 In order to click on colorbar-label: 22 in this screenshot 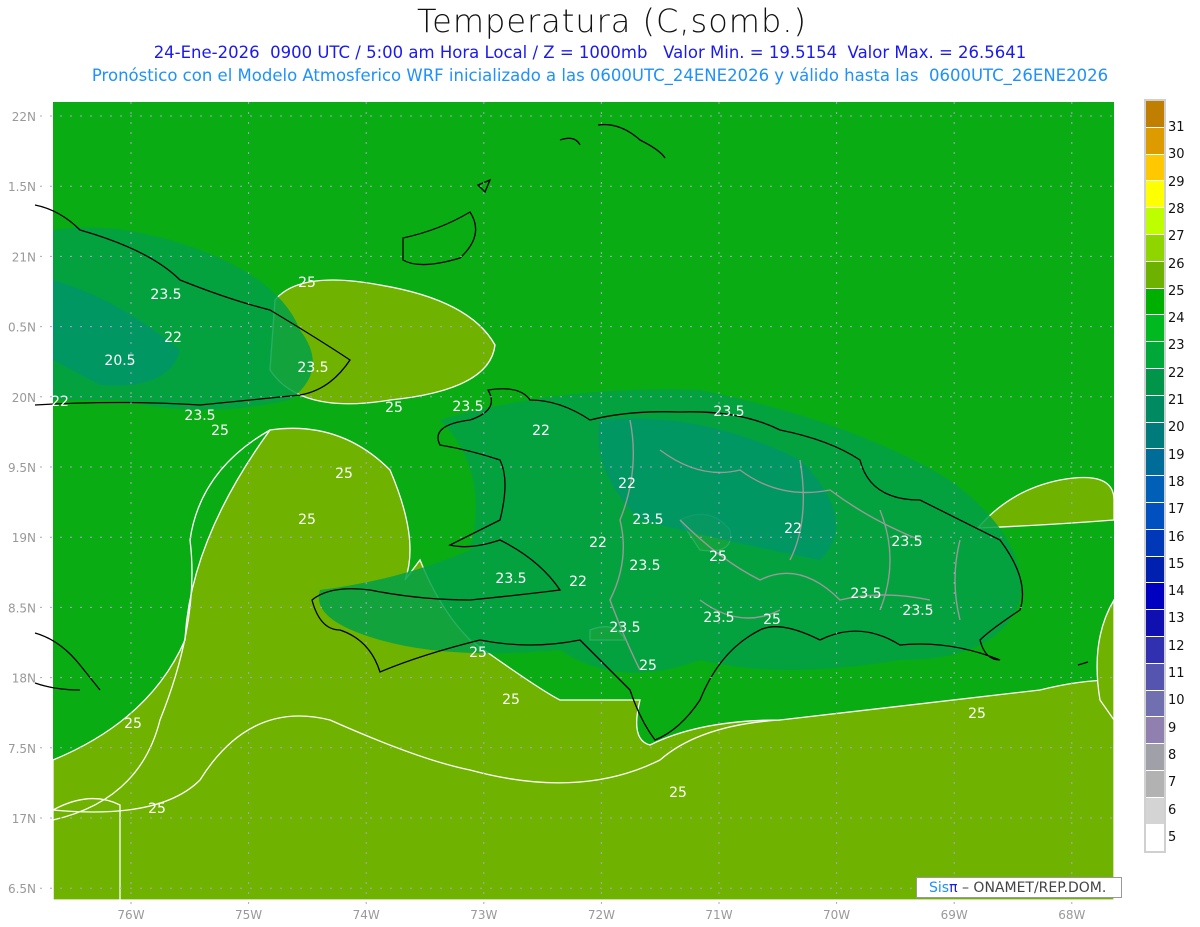, I will do `click(1176, 373)`.